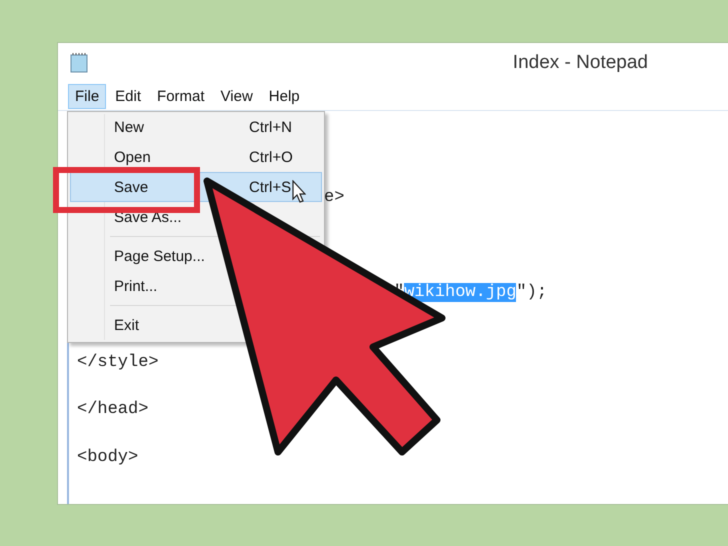 This screenshot has width=728, height=546. What do you see at coordinates (79, 62) in the screenshot?
I see `notepad-icon` at bounding box center [79, 62].